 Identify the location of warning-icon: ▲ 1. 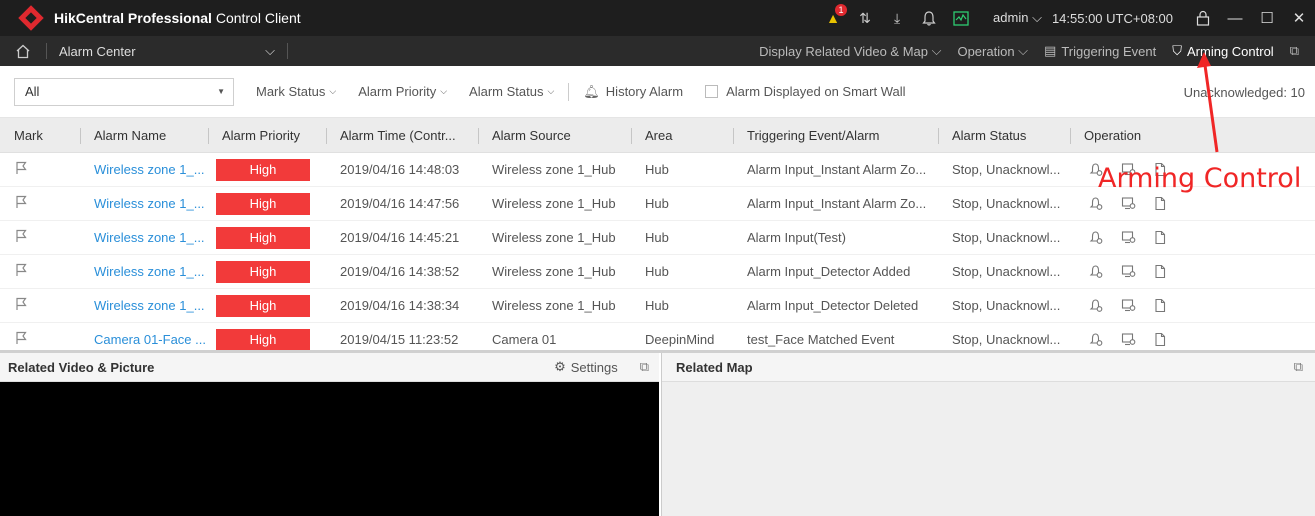
(835, 16).